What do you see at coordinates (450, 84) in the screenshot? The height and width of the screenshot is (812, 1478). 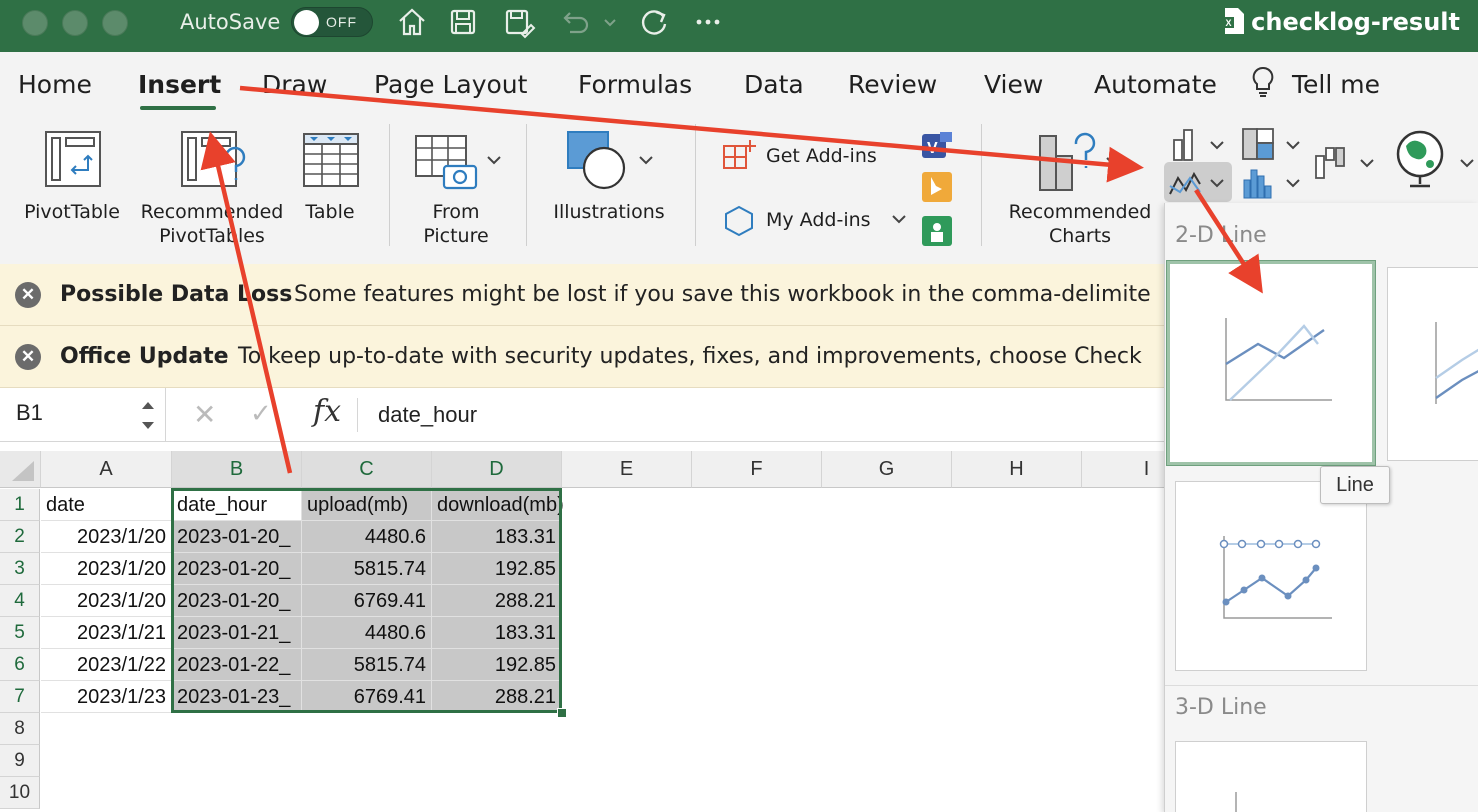 I see `tab-page-layout: Page Layout` at bounding box center [450, 84].